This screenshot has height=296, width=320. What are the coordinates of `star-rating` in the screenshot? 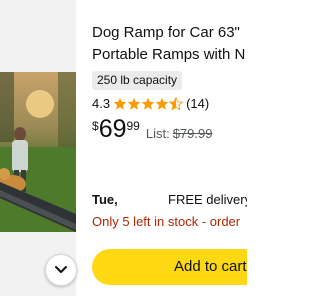 It's located at (148, 103).